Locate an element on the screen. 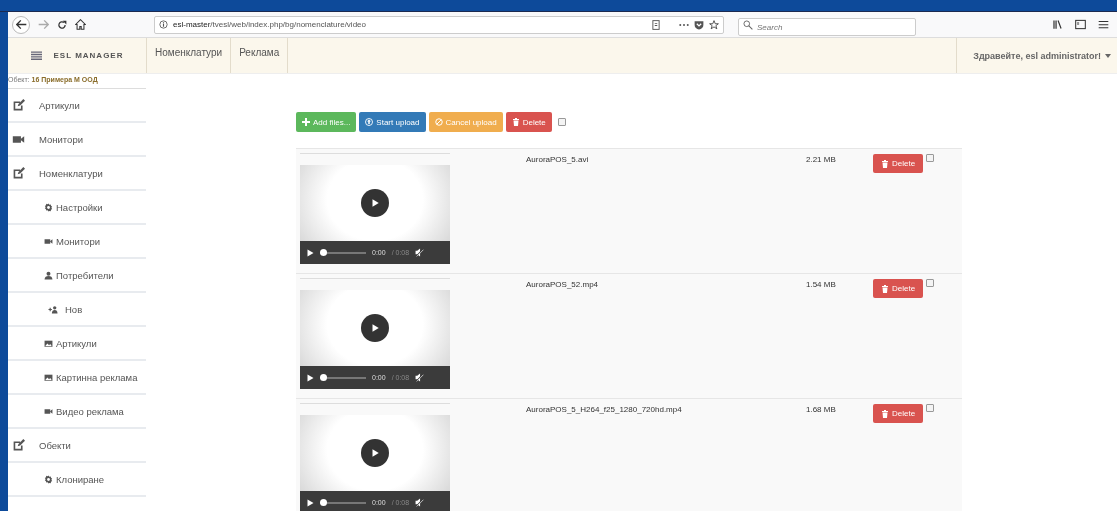 The image size is (1117, 511). library-button is located at coordinates (1057, 24).